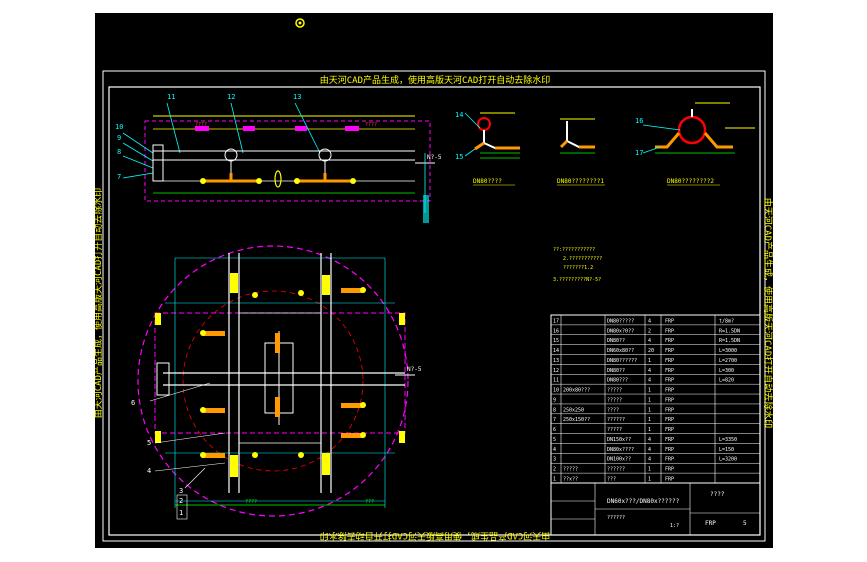  I want to click on bom-cell-std: 200x80???, so click(576, 391).